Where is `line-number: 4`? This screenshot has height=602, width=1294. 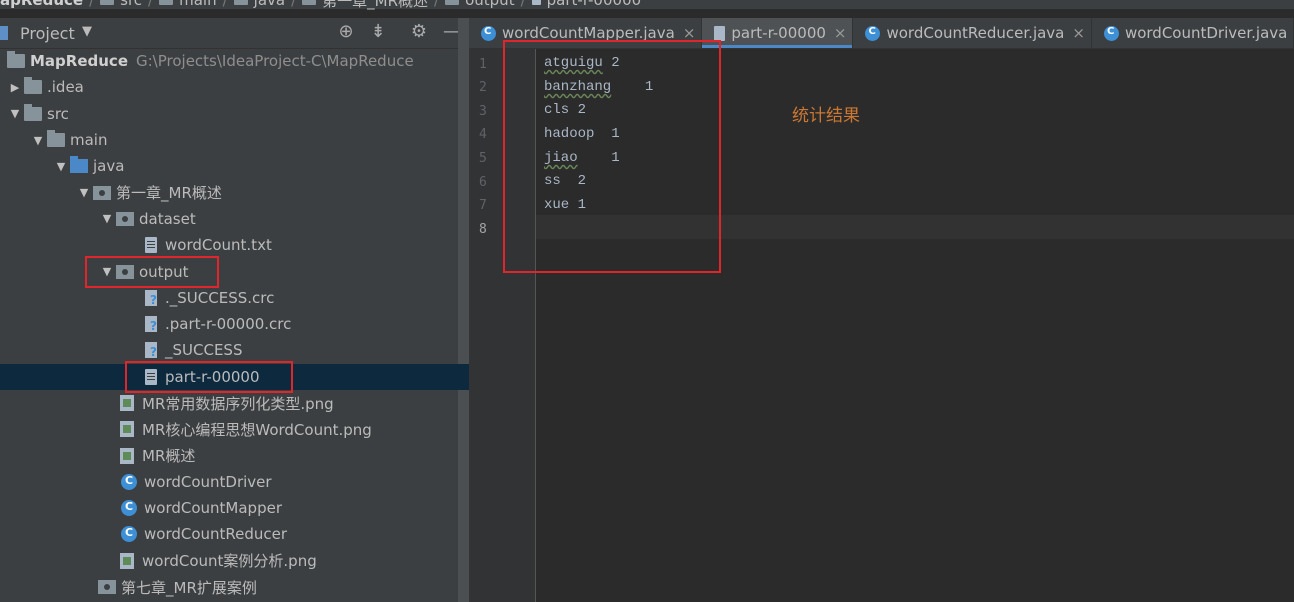 line-number: 4 is located at coordinates (483, 134).